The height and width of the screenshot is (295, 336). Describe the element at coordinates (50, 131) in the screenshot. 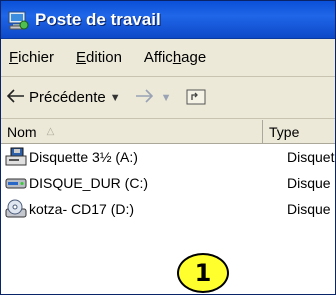

I see `sort-ascending-icon: △` at that location.